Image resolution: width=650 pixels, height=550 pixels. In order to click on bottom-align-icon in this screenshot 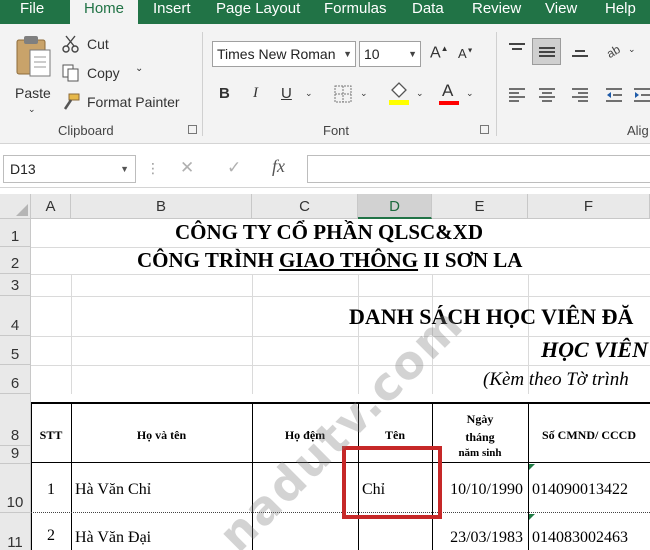, I will do `click(580, 50)`.